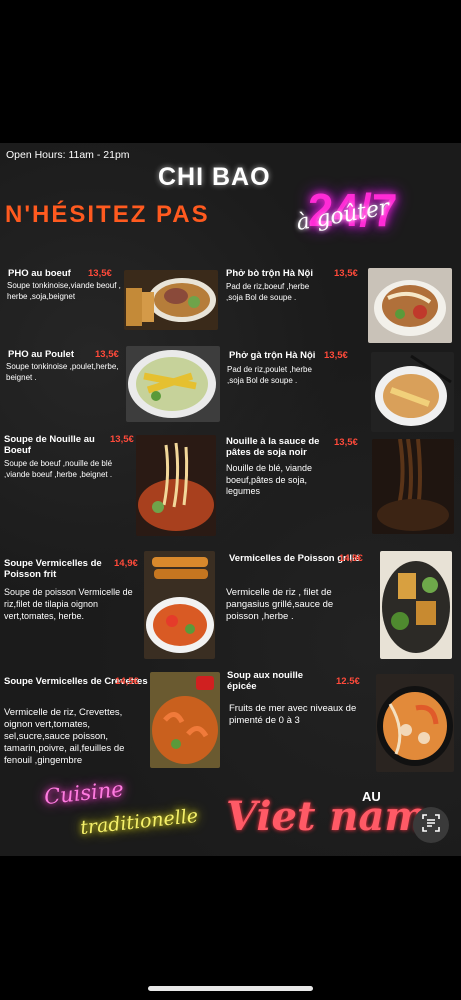 This screenshot has width=461, height=1000. Describe the element at coordinates (107, 214) in the screenshot. I see `slogan: N'HÉSITEZ PAS` at that location.